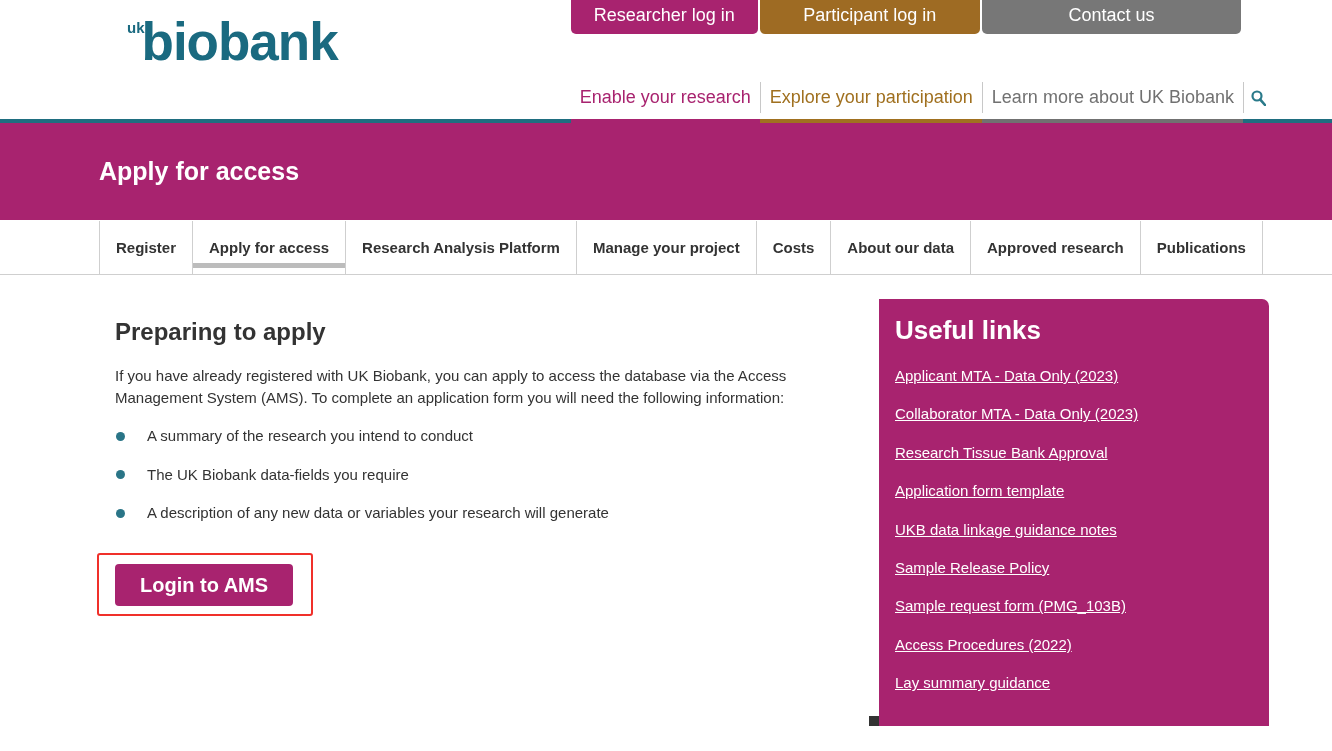 This screenshot has height=751, width=1332. I want to click on bullet-text: A summary of the research you intend to conduct, so click(310, 436).